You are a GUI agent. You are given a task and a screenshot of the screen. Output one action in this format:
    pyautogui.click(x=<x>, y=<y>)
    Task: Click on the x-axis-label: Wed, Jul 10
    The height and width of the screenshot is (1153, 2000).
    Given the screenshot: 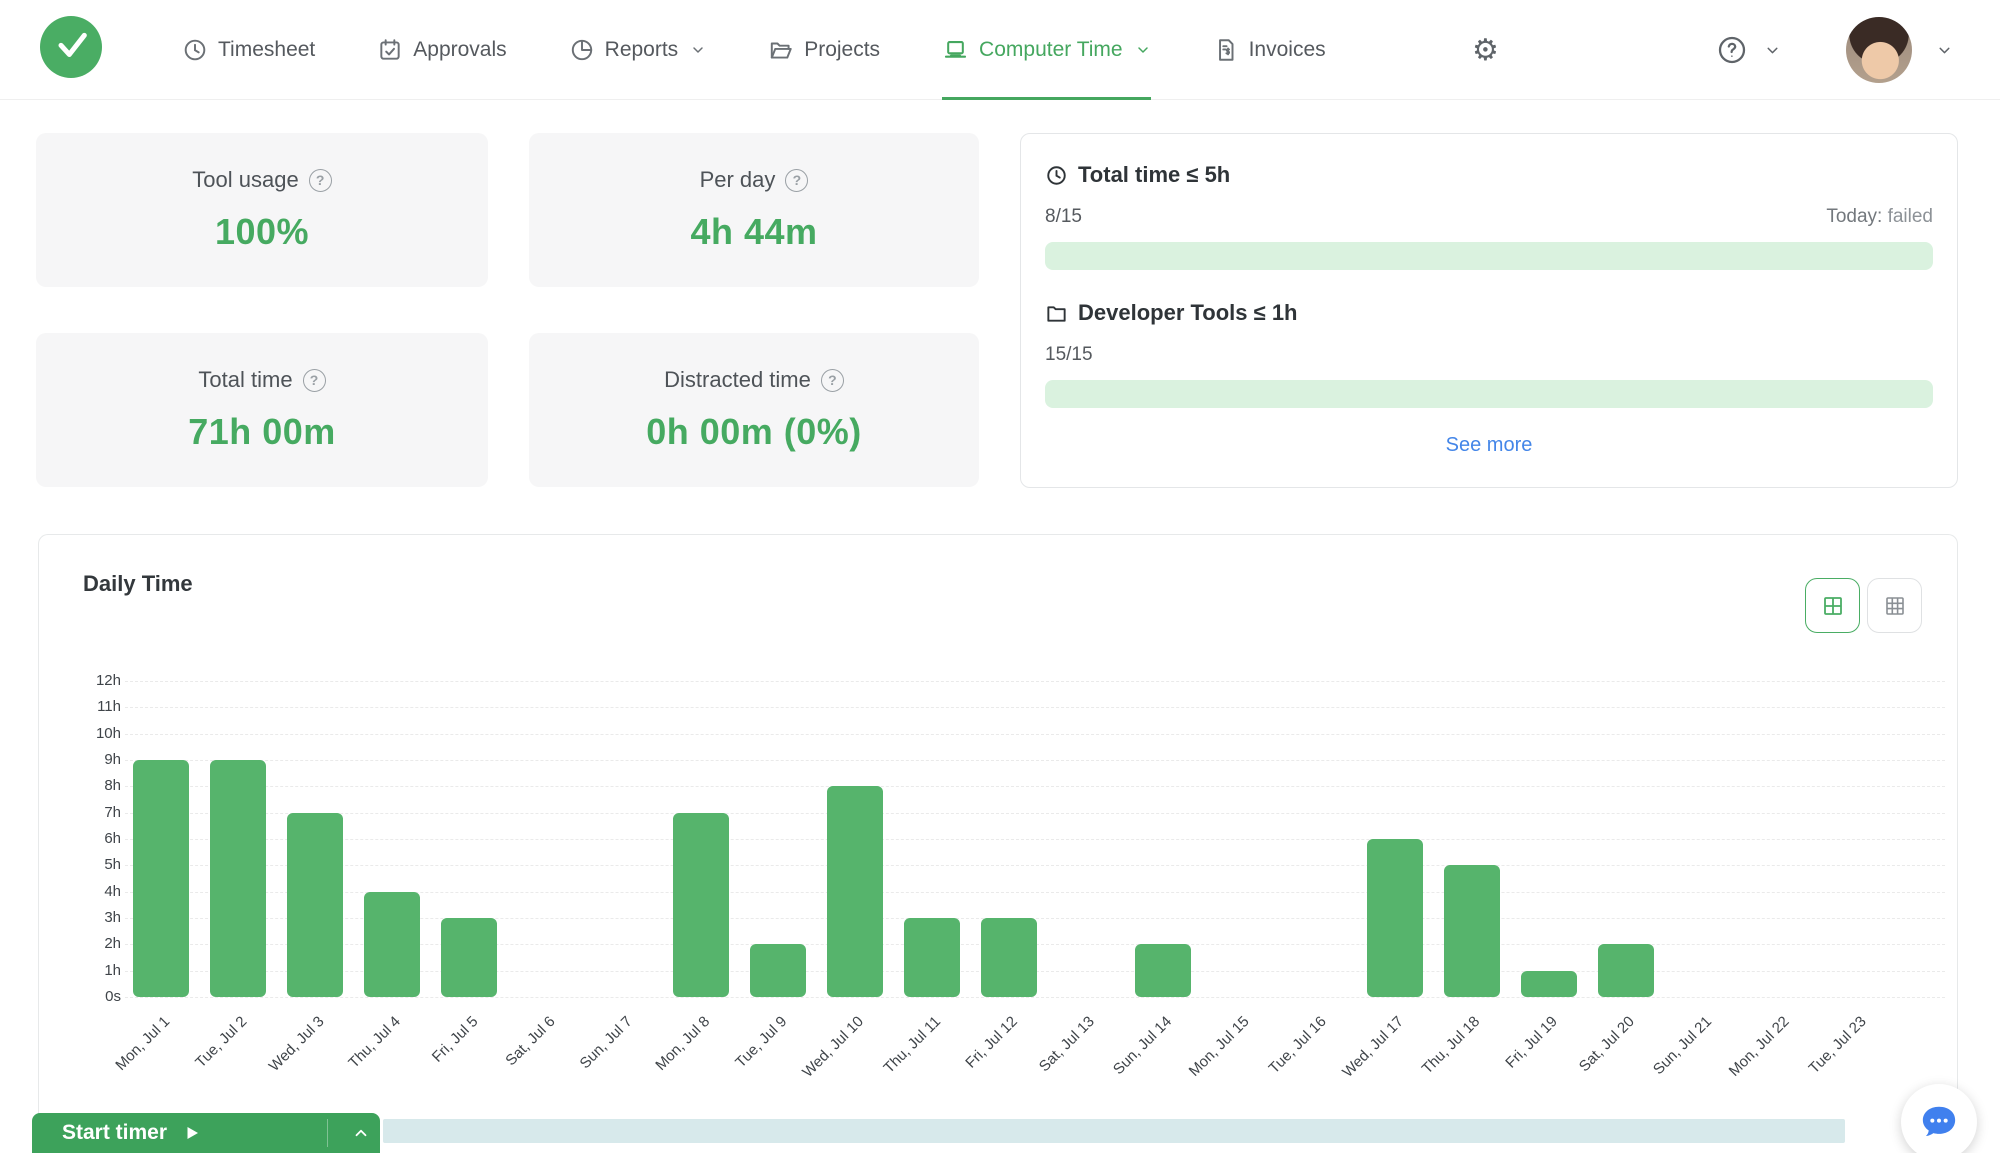 What is the action you would take?
    pyautogui.click(x=833, y=1047)
    